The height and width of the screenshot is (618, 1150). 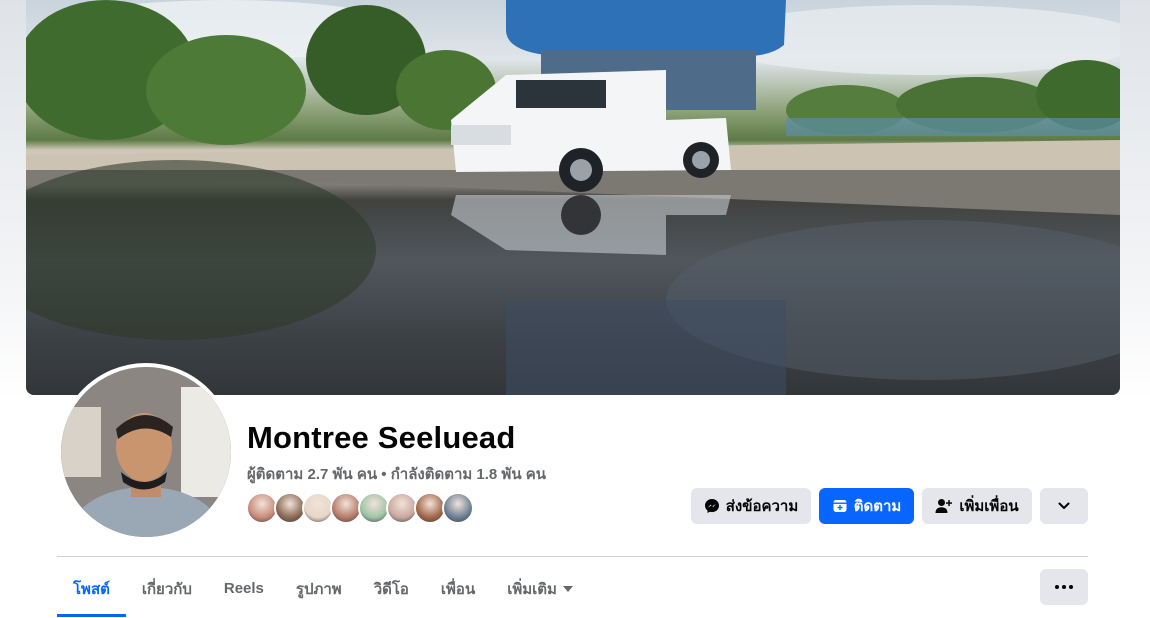 I want to click on profile-header-divider, so click(x=572, y=556).